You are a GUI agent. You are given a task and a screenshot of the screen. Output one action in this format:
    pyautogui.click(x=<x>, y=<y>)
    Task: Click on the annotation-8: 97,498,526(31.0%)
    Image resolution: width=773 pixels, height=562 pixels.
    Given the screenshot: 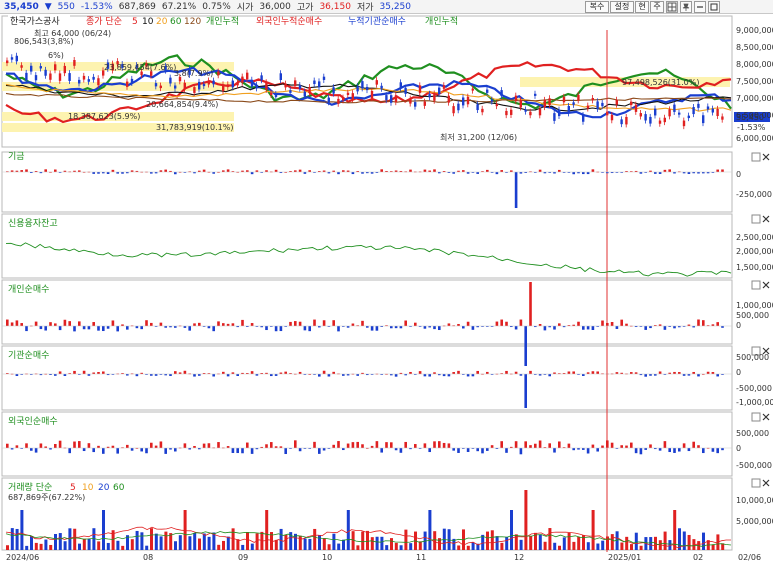 What is the action you would take?
    pyautogui.click(x=660, y=82)
    